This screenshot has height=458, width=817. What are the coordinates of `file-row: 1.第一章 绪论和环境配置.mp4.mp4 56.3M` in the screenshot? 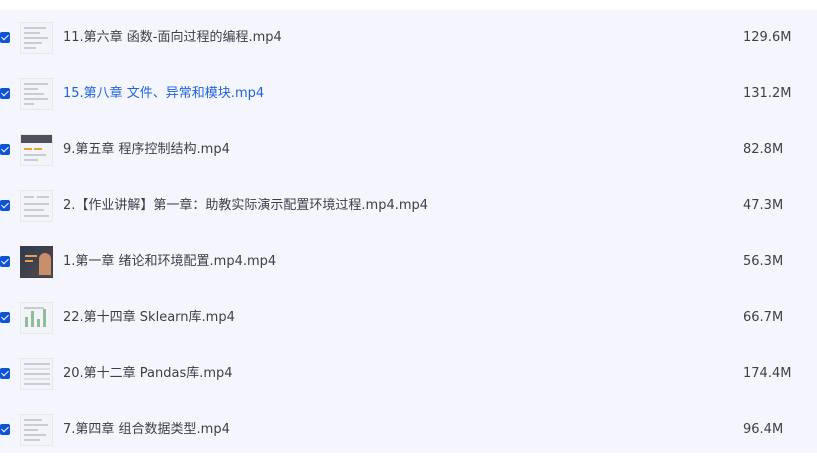 It's located at (408, 262).